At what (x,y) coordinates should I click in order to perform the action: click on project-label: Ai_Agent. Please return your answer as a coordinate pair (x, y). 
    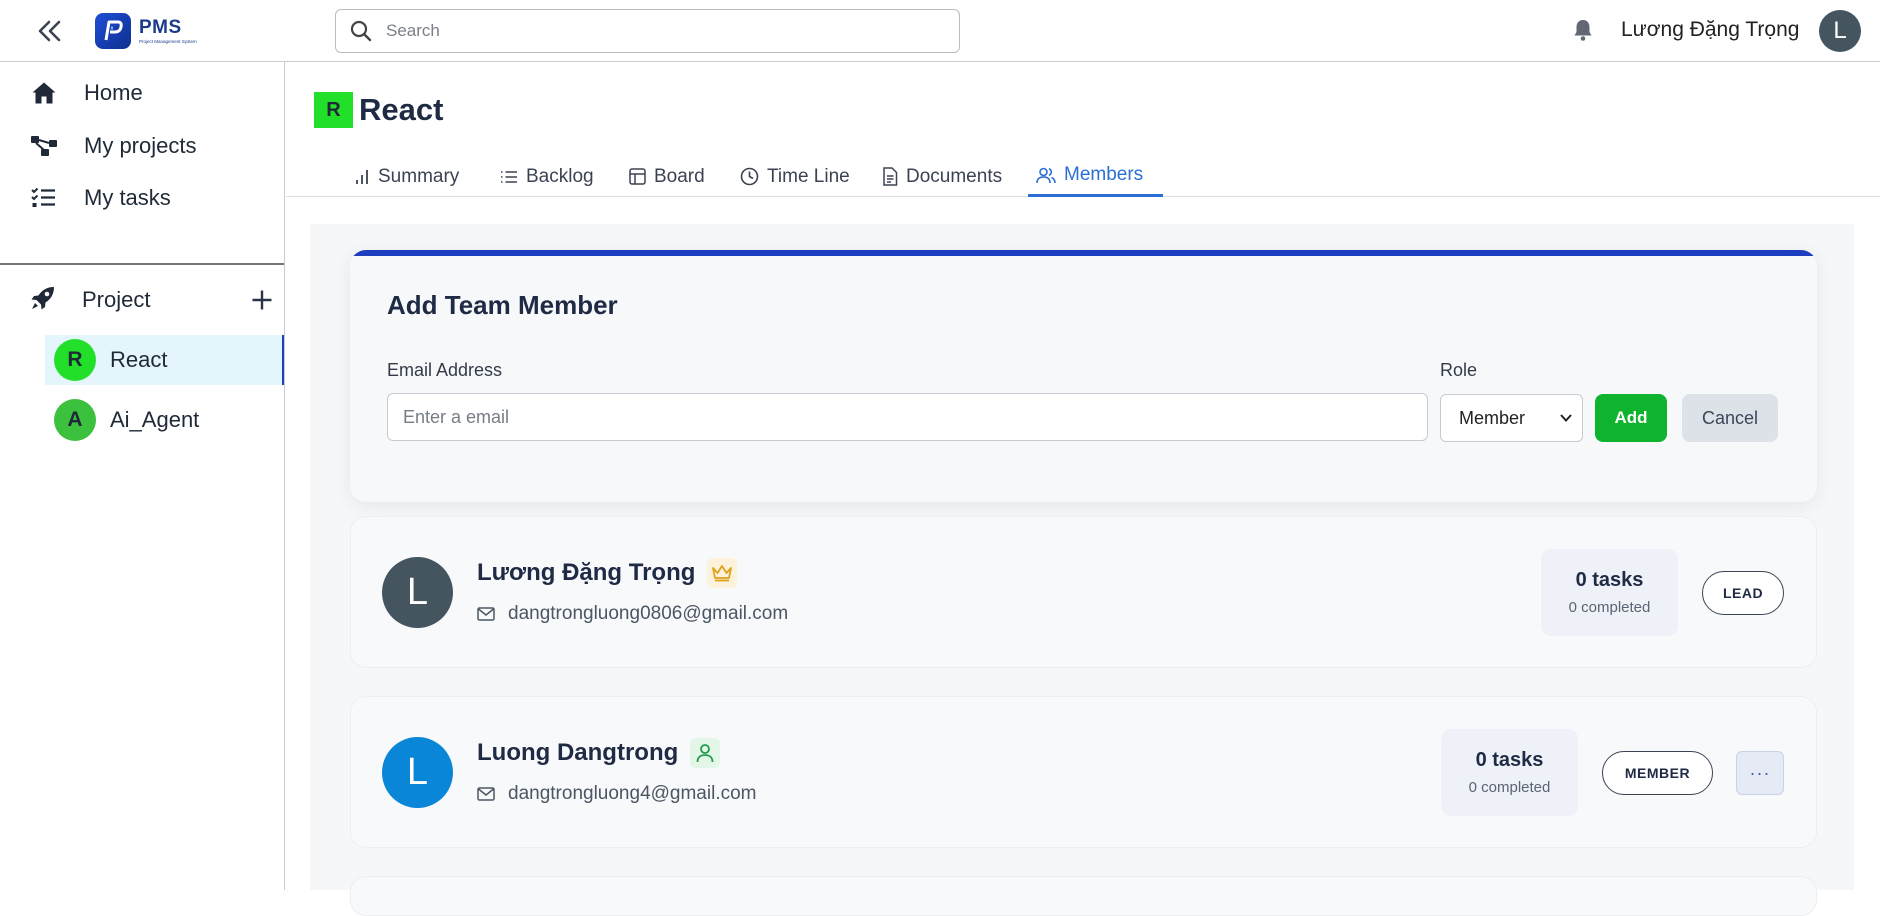
    Looking at the image, I should click on (155, 419).